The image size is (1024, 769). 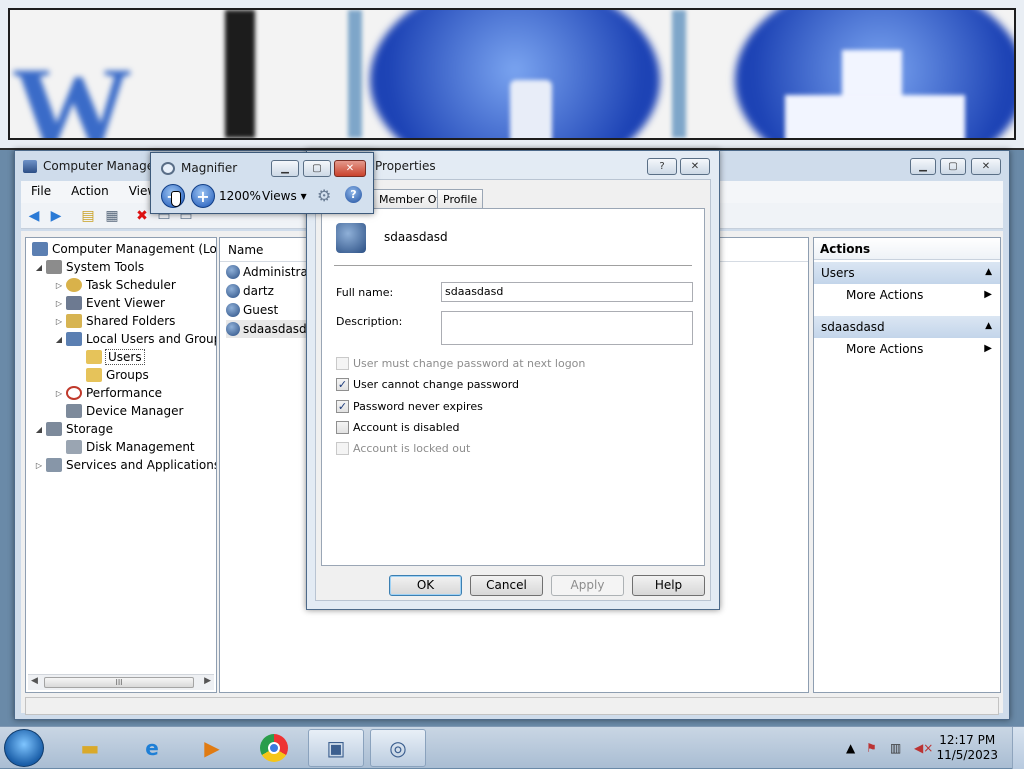 I want to click on tree-item-shared-folders: ▷ Shared Folders, so click(x=114, y=321).